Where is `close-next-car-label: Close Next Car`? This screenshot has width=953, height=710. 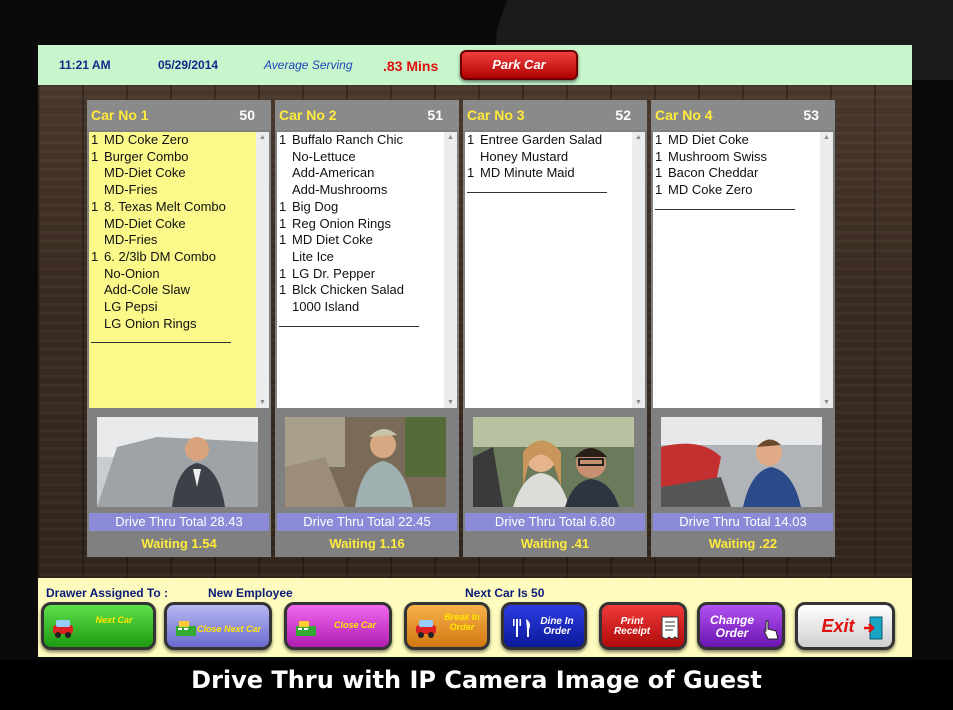 close-next-car-label: Close Next Car is located at coordinates (229, 629).